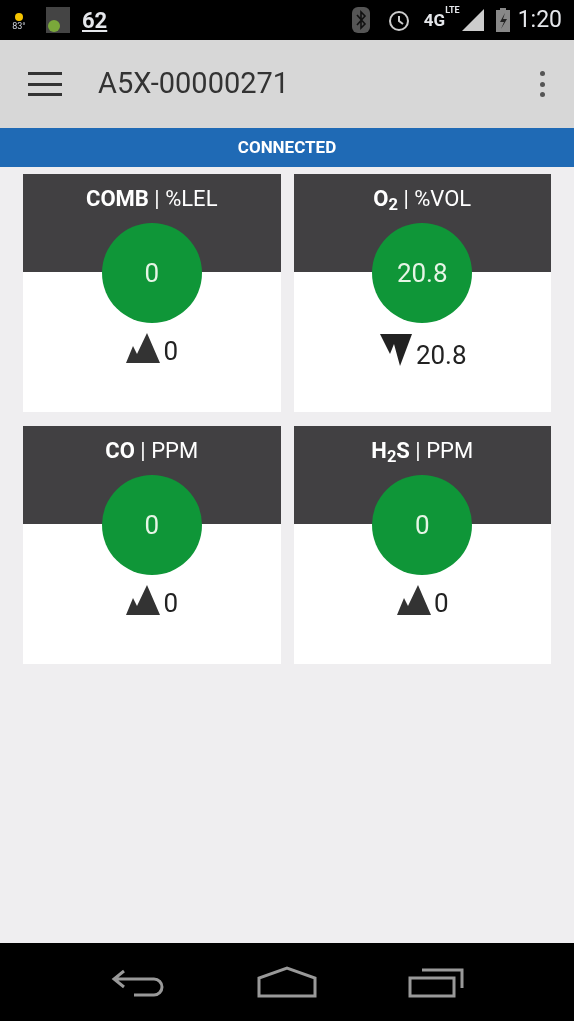 The image size is (574, 1021). Describe the element at coordinates (152, 451) in the screenshot. I see `sensor-label: CO | PPM` at that location.